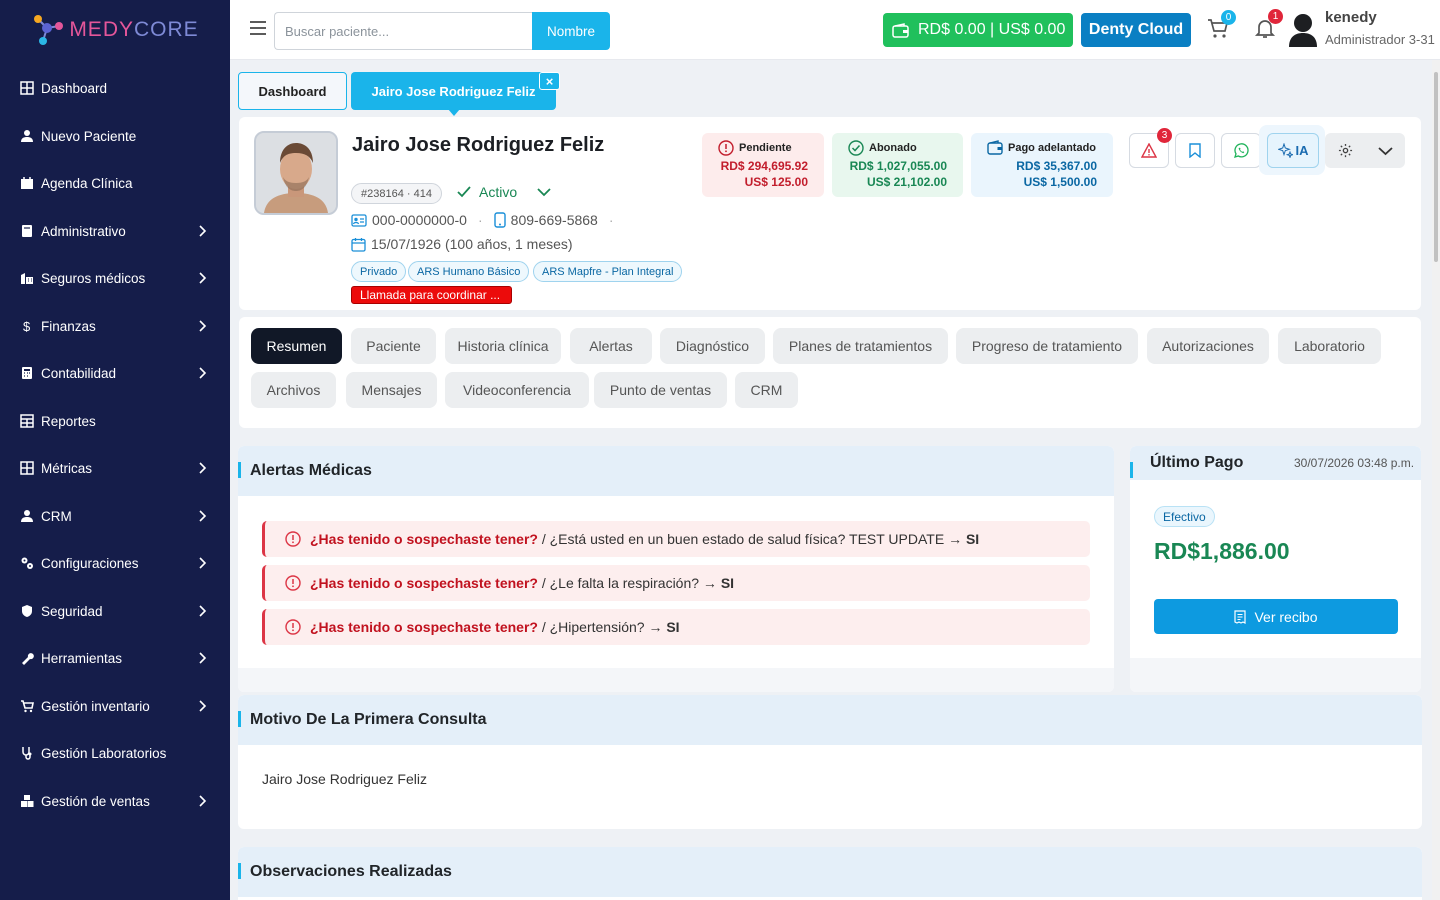 The image size is (1440, 900). I want to click on notification-count-badge: 1, so click(1275, 16).